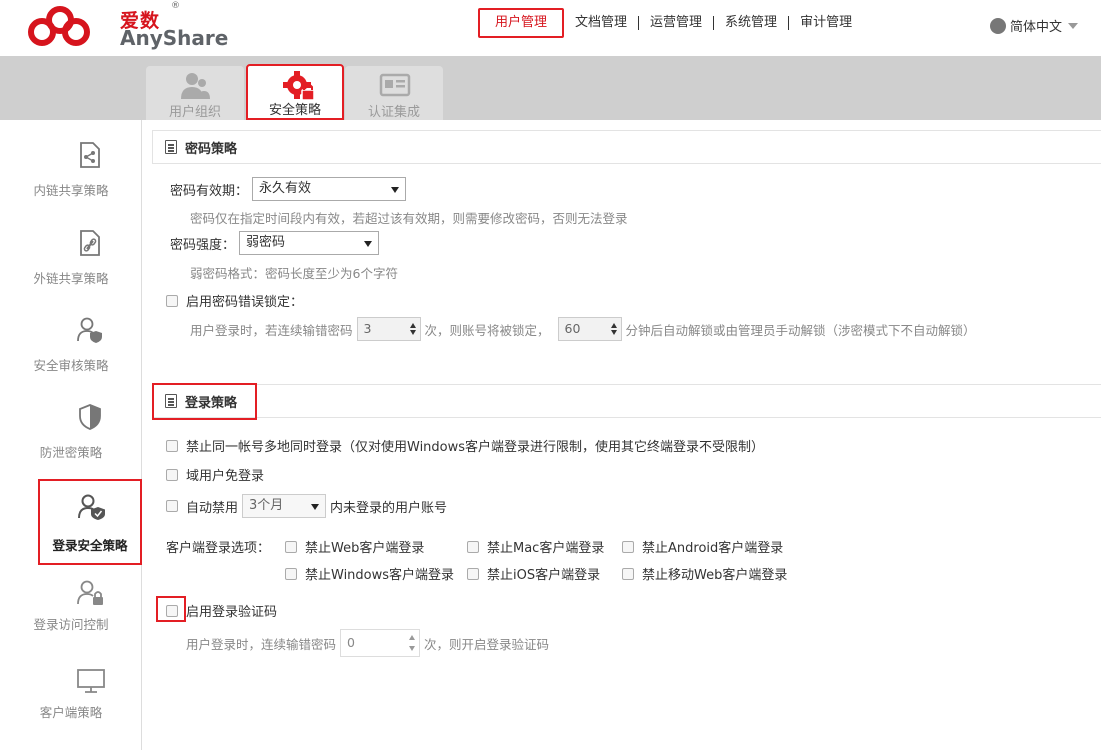 The height and width of the screenshot is (750, 1101). I want to click on nav-system-management: 系统管理, so click(750, 23).